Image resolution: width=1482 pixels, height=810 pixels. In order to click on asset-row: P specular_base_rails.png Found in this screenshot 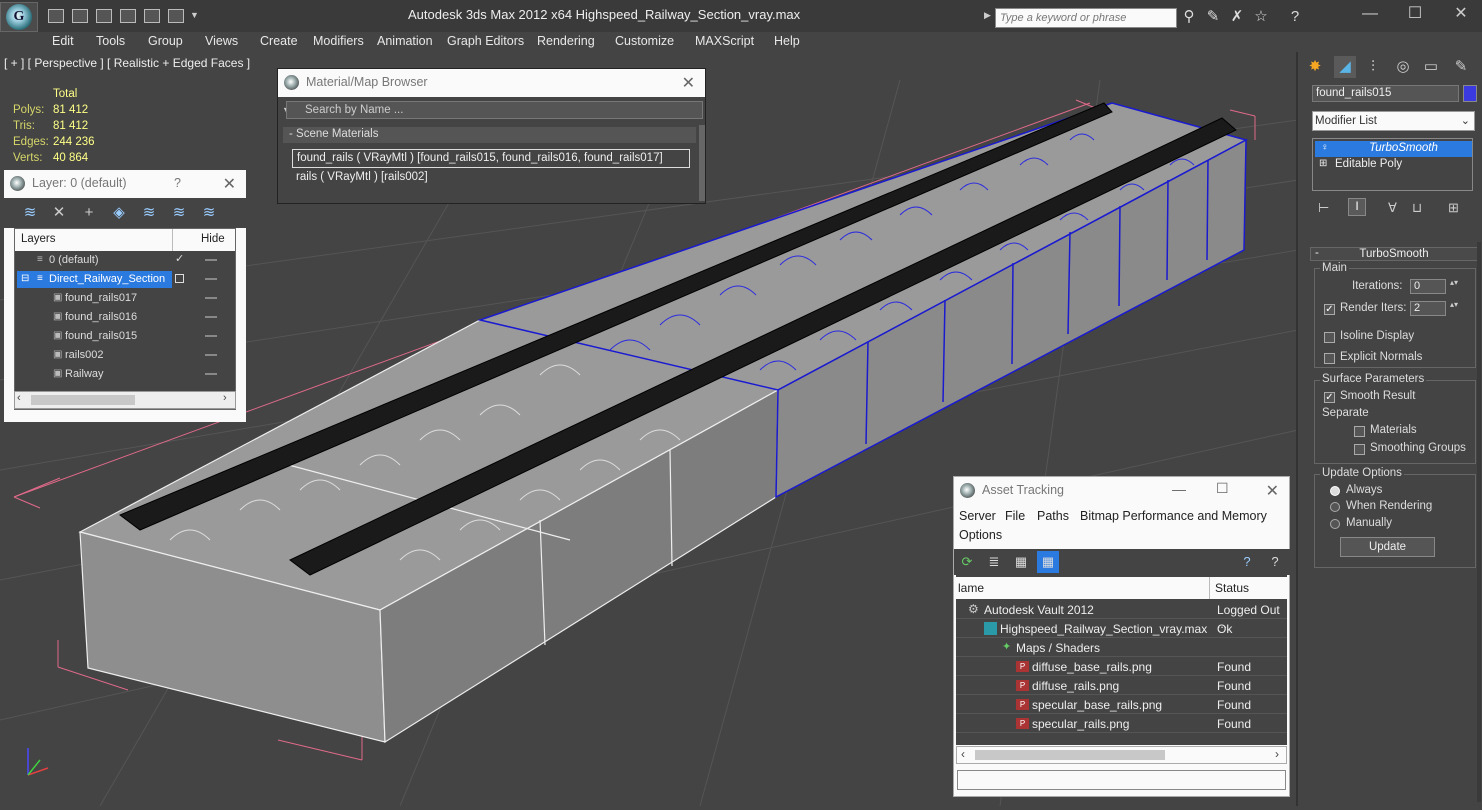, I will do `click(1121, 704)`.